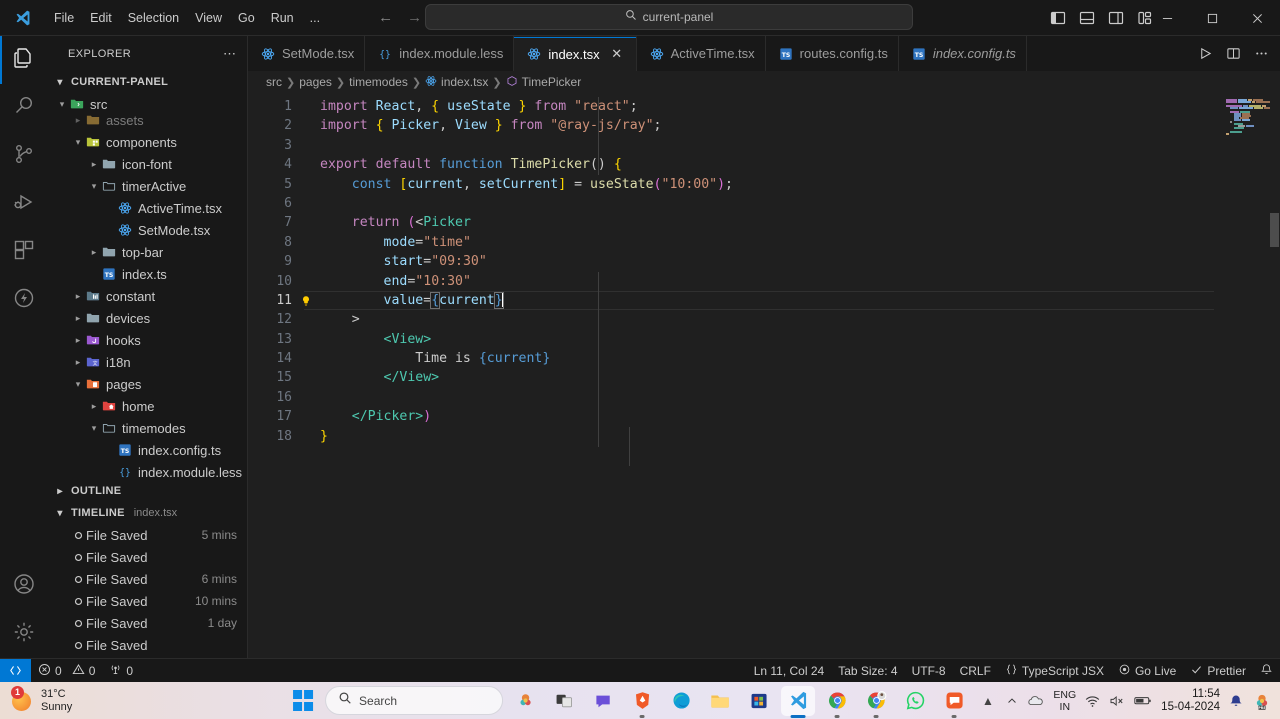 Image resolution: width=1280 pixels, height=719 pixels. What do you see at coordinates (669, 17) in the screenshot?
I see `command-center-search: current-panel` at bounding box center [669, 17].